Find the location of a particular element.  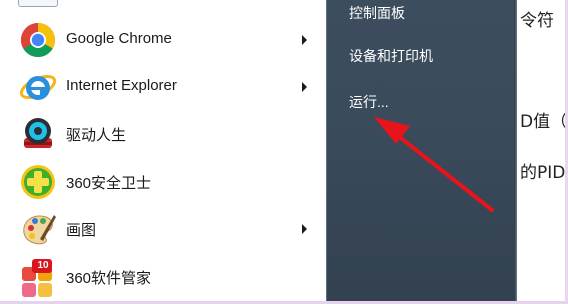

document-text-line: 的PID is located at coordinates (543, 173).